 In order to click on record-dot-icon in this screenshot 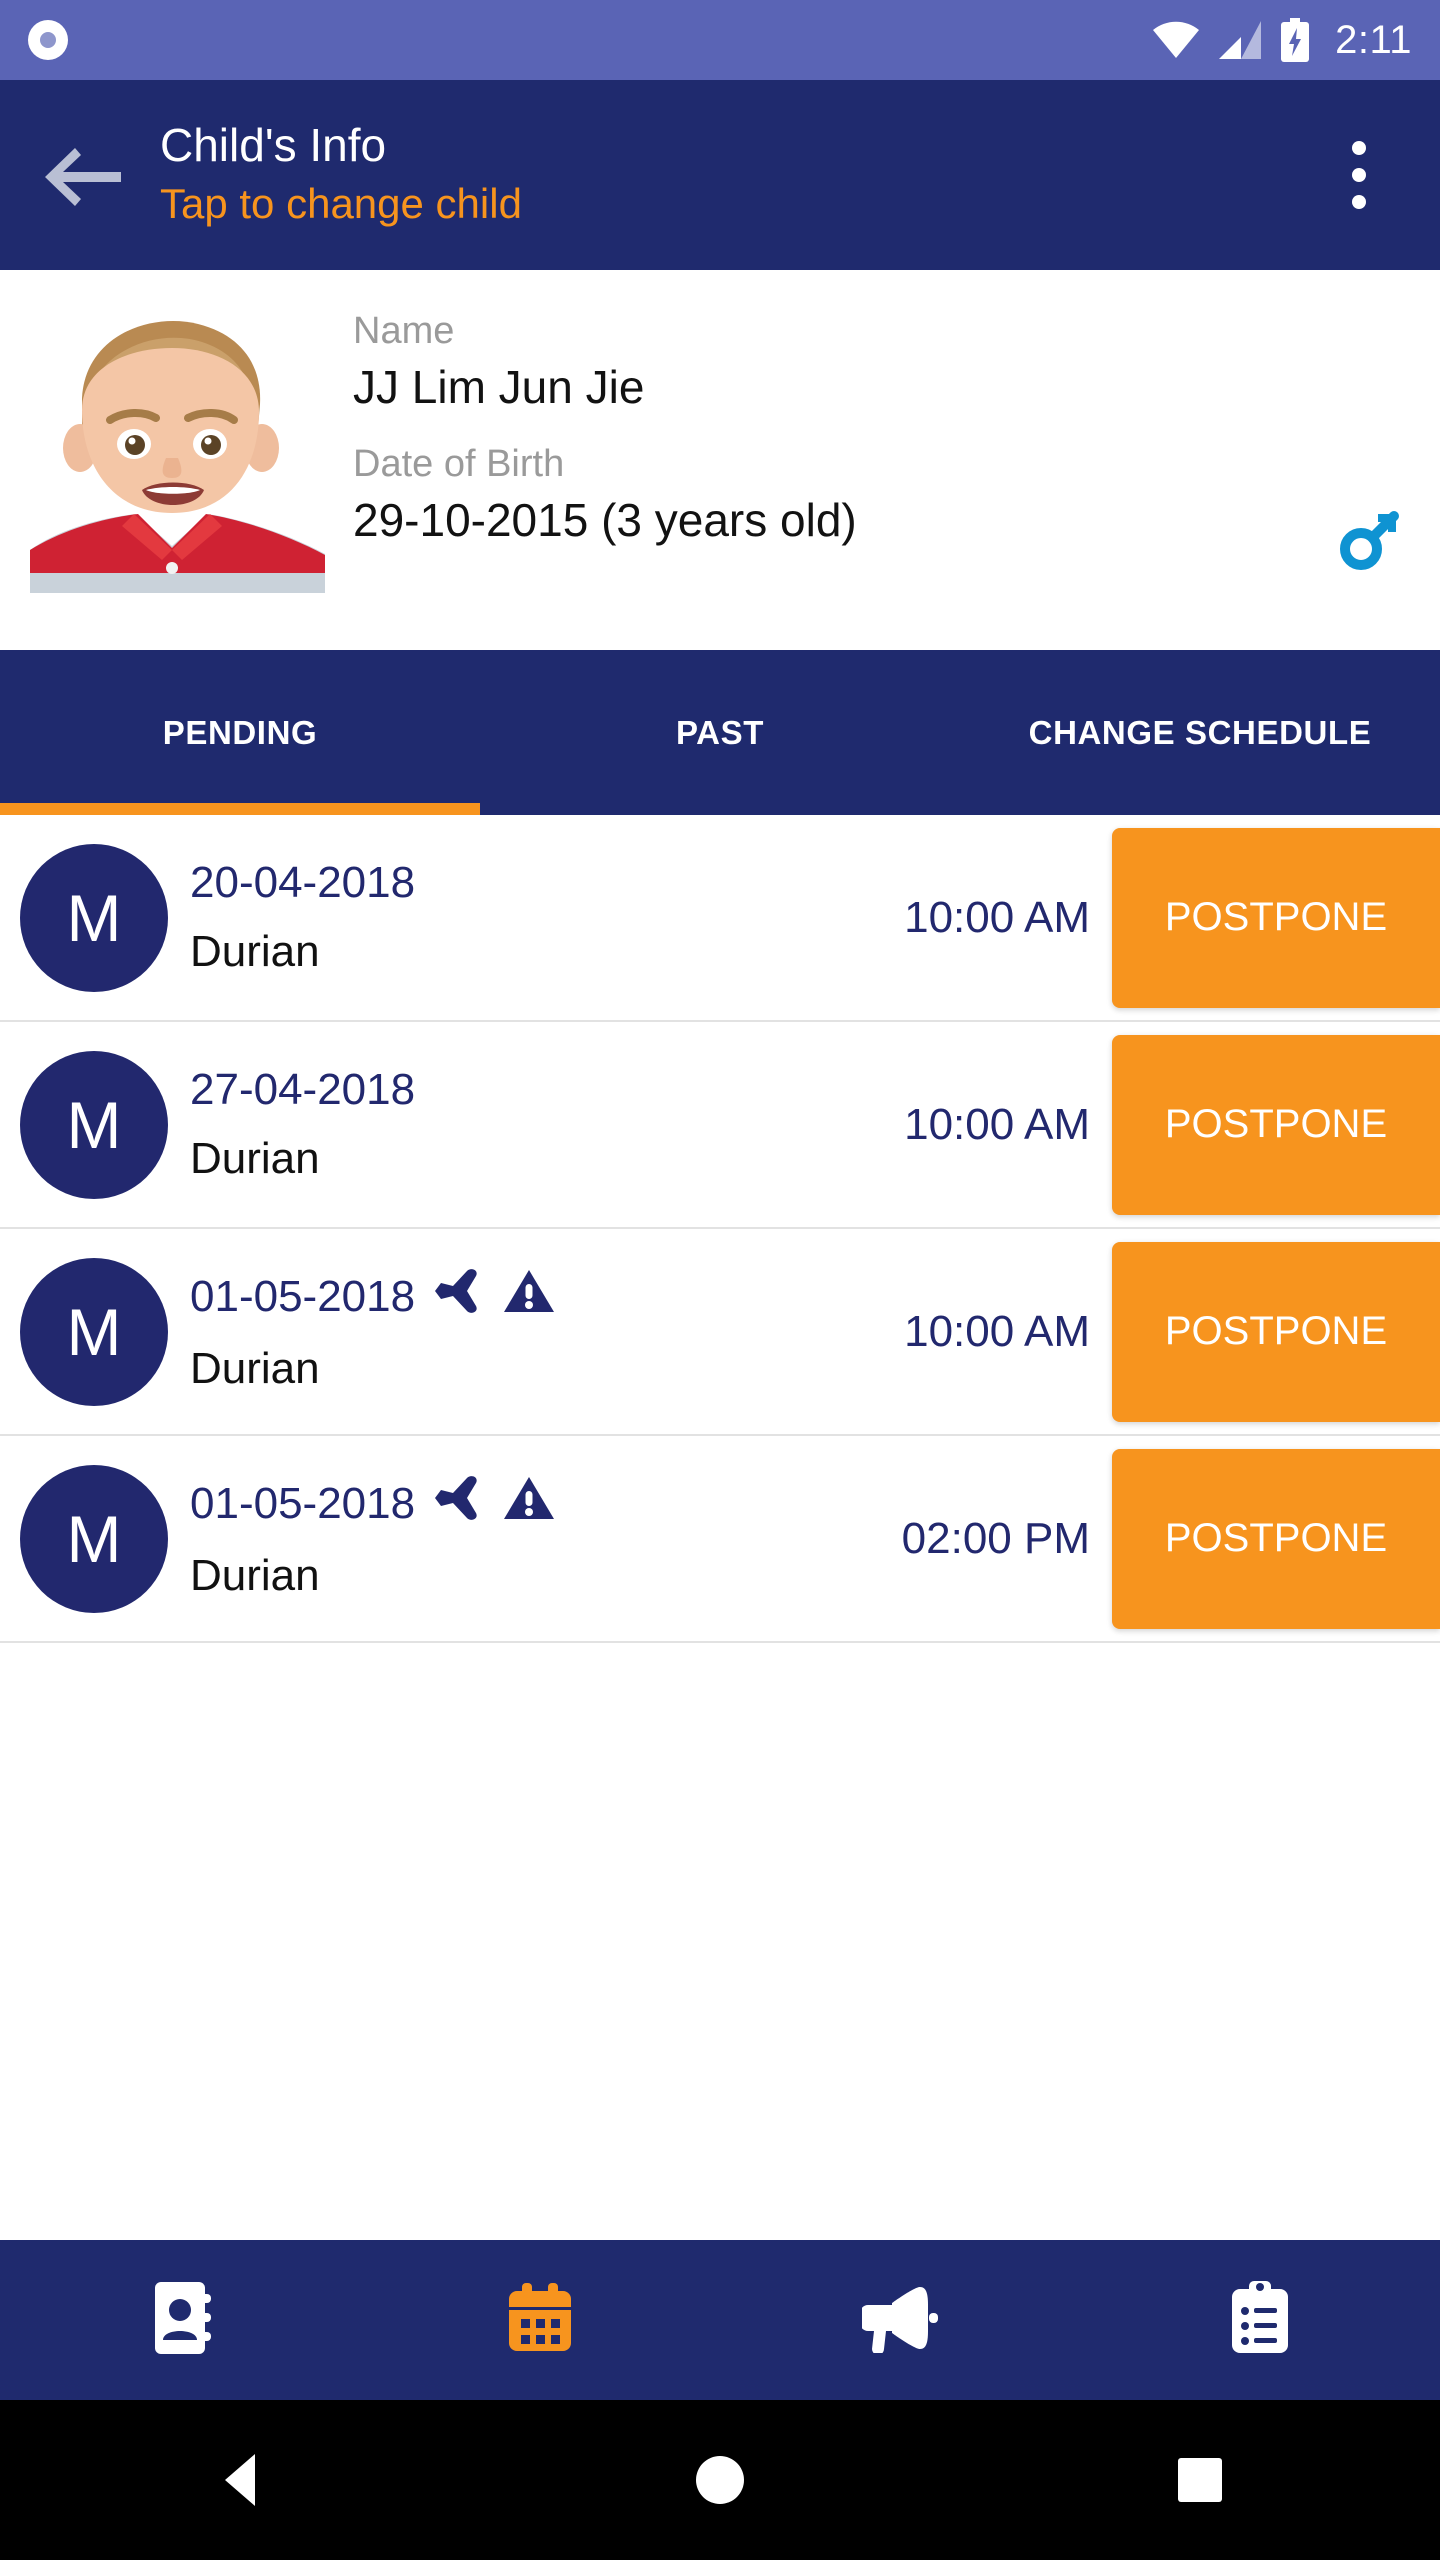, I will do `click(48, 40)`.